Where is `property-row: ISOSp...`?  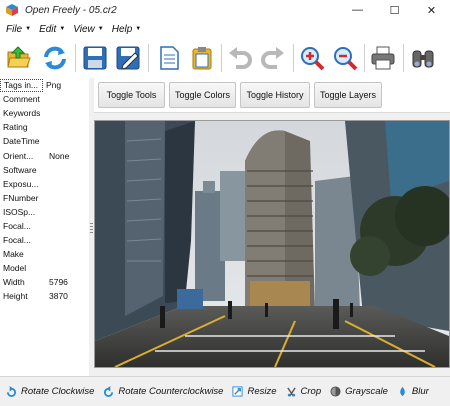
property-row: ISOSp... is located at coordinates (44, 212).